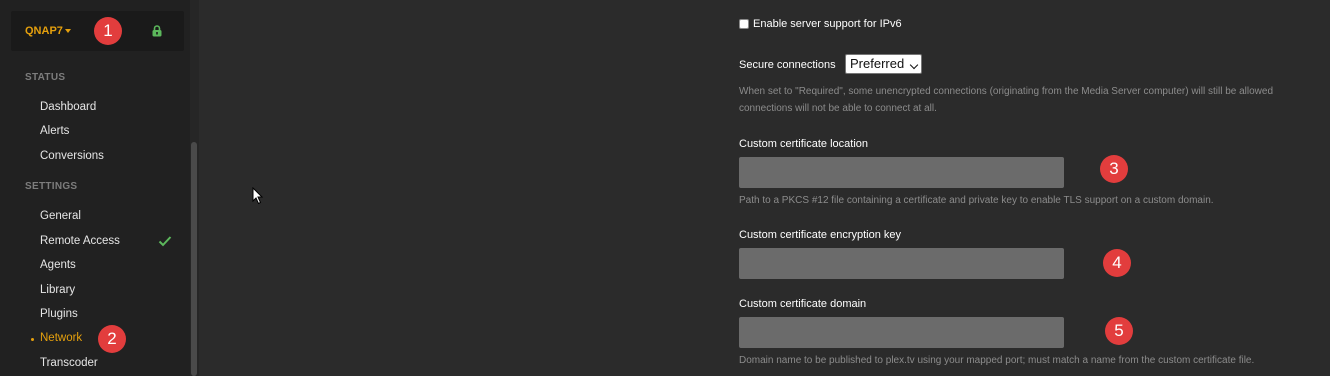 The width and height of the screenshot is (1330, 376). Describe the element at coordinates (803, 304) in the screenshot. I see `cert-domain-label: Custom certificate domain` at that location.